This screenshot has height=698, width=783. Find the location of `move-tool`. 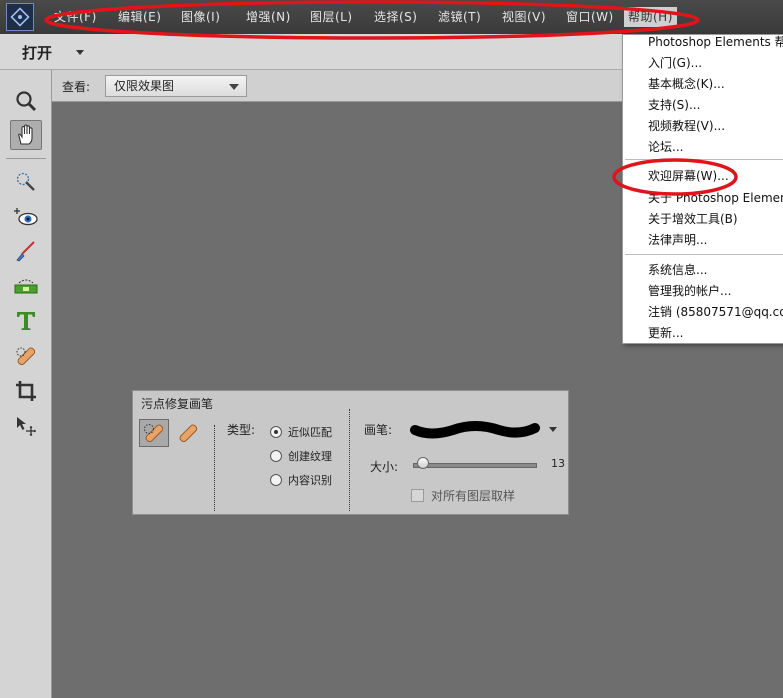

move-tool is located at coordinates (26, 426).